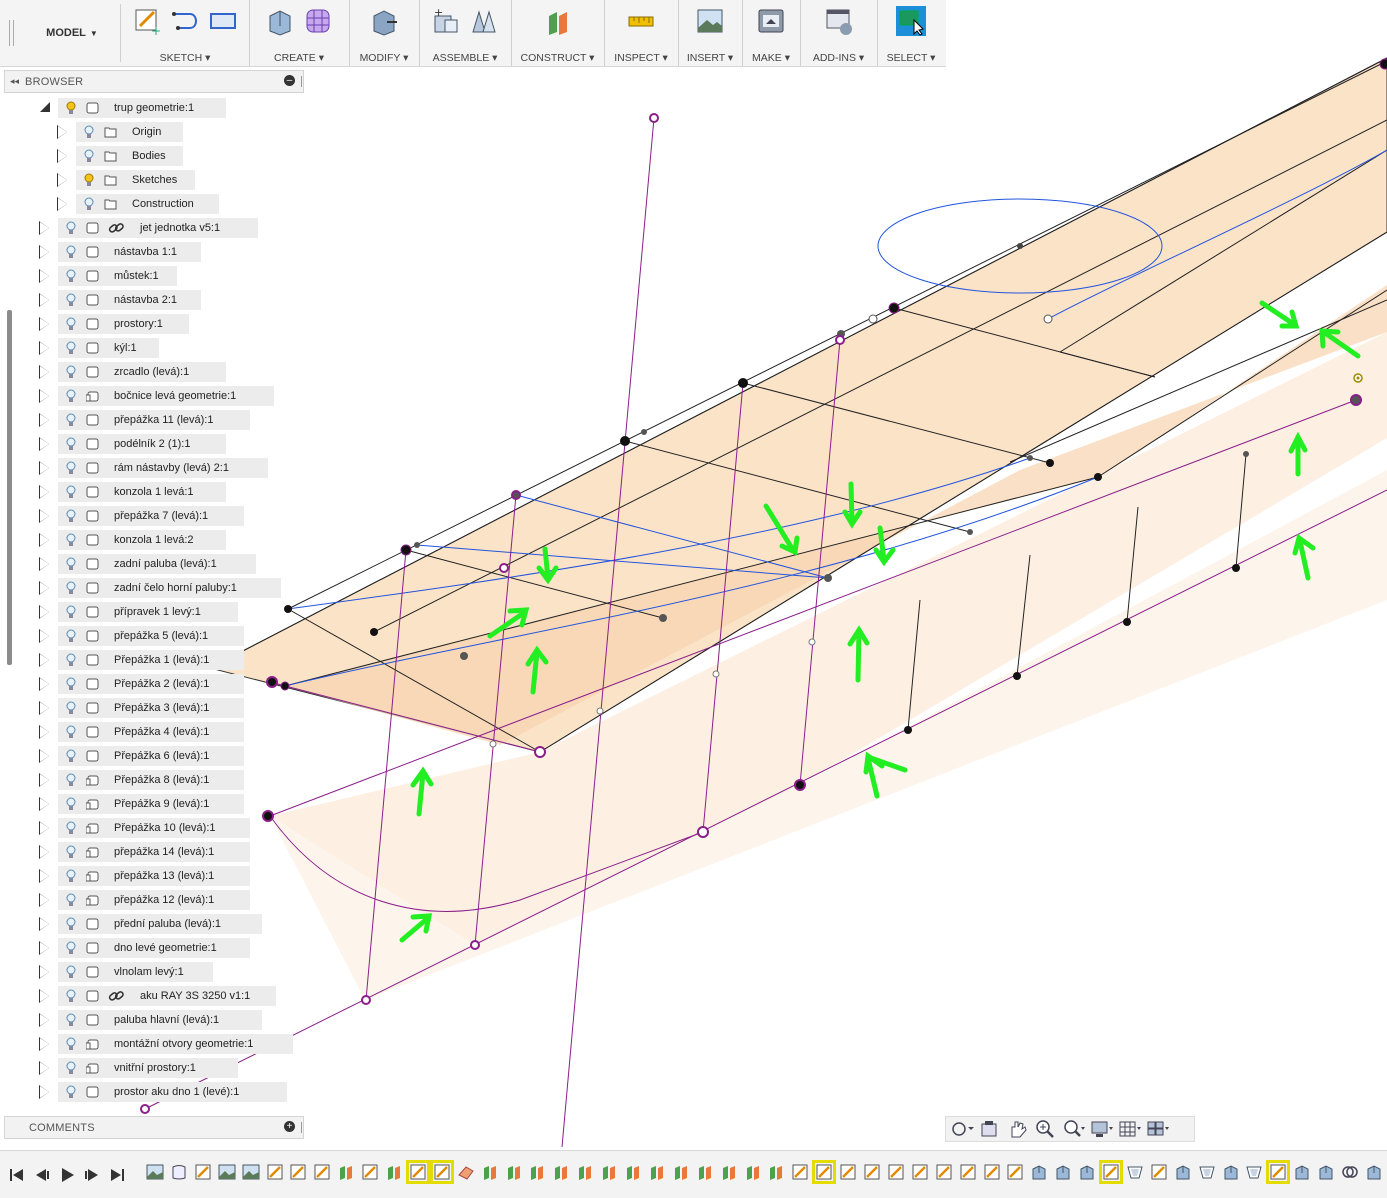 The height and width of the screenshot is (1198, 1387). I want to click on browser-item: zrcadlo (levá):1, so click(142, 372).